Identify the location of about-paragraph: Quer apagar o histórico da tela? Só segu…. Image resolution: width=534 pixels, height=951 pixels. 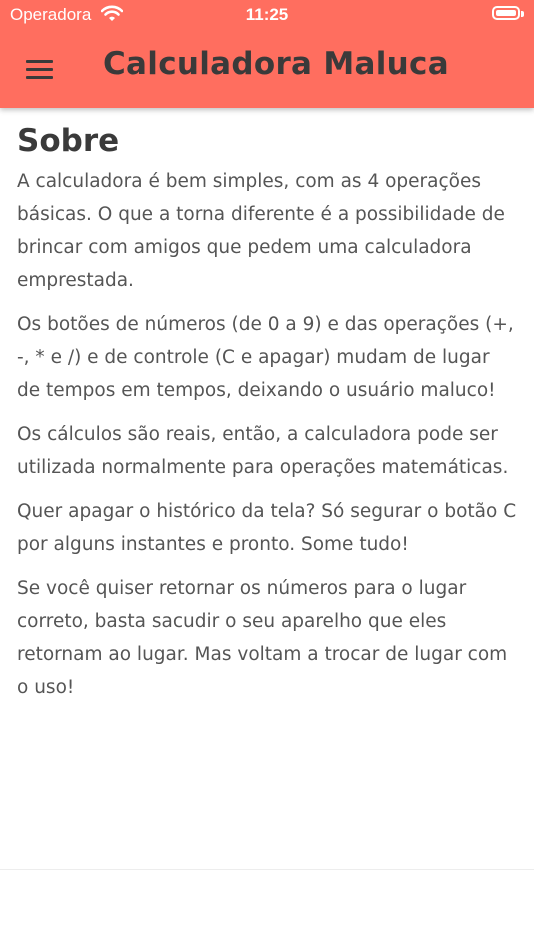
(267, 528).